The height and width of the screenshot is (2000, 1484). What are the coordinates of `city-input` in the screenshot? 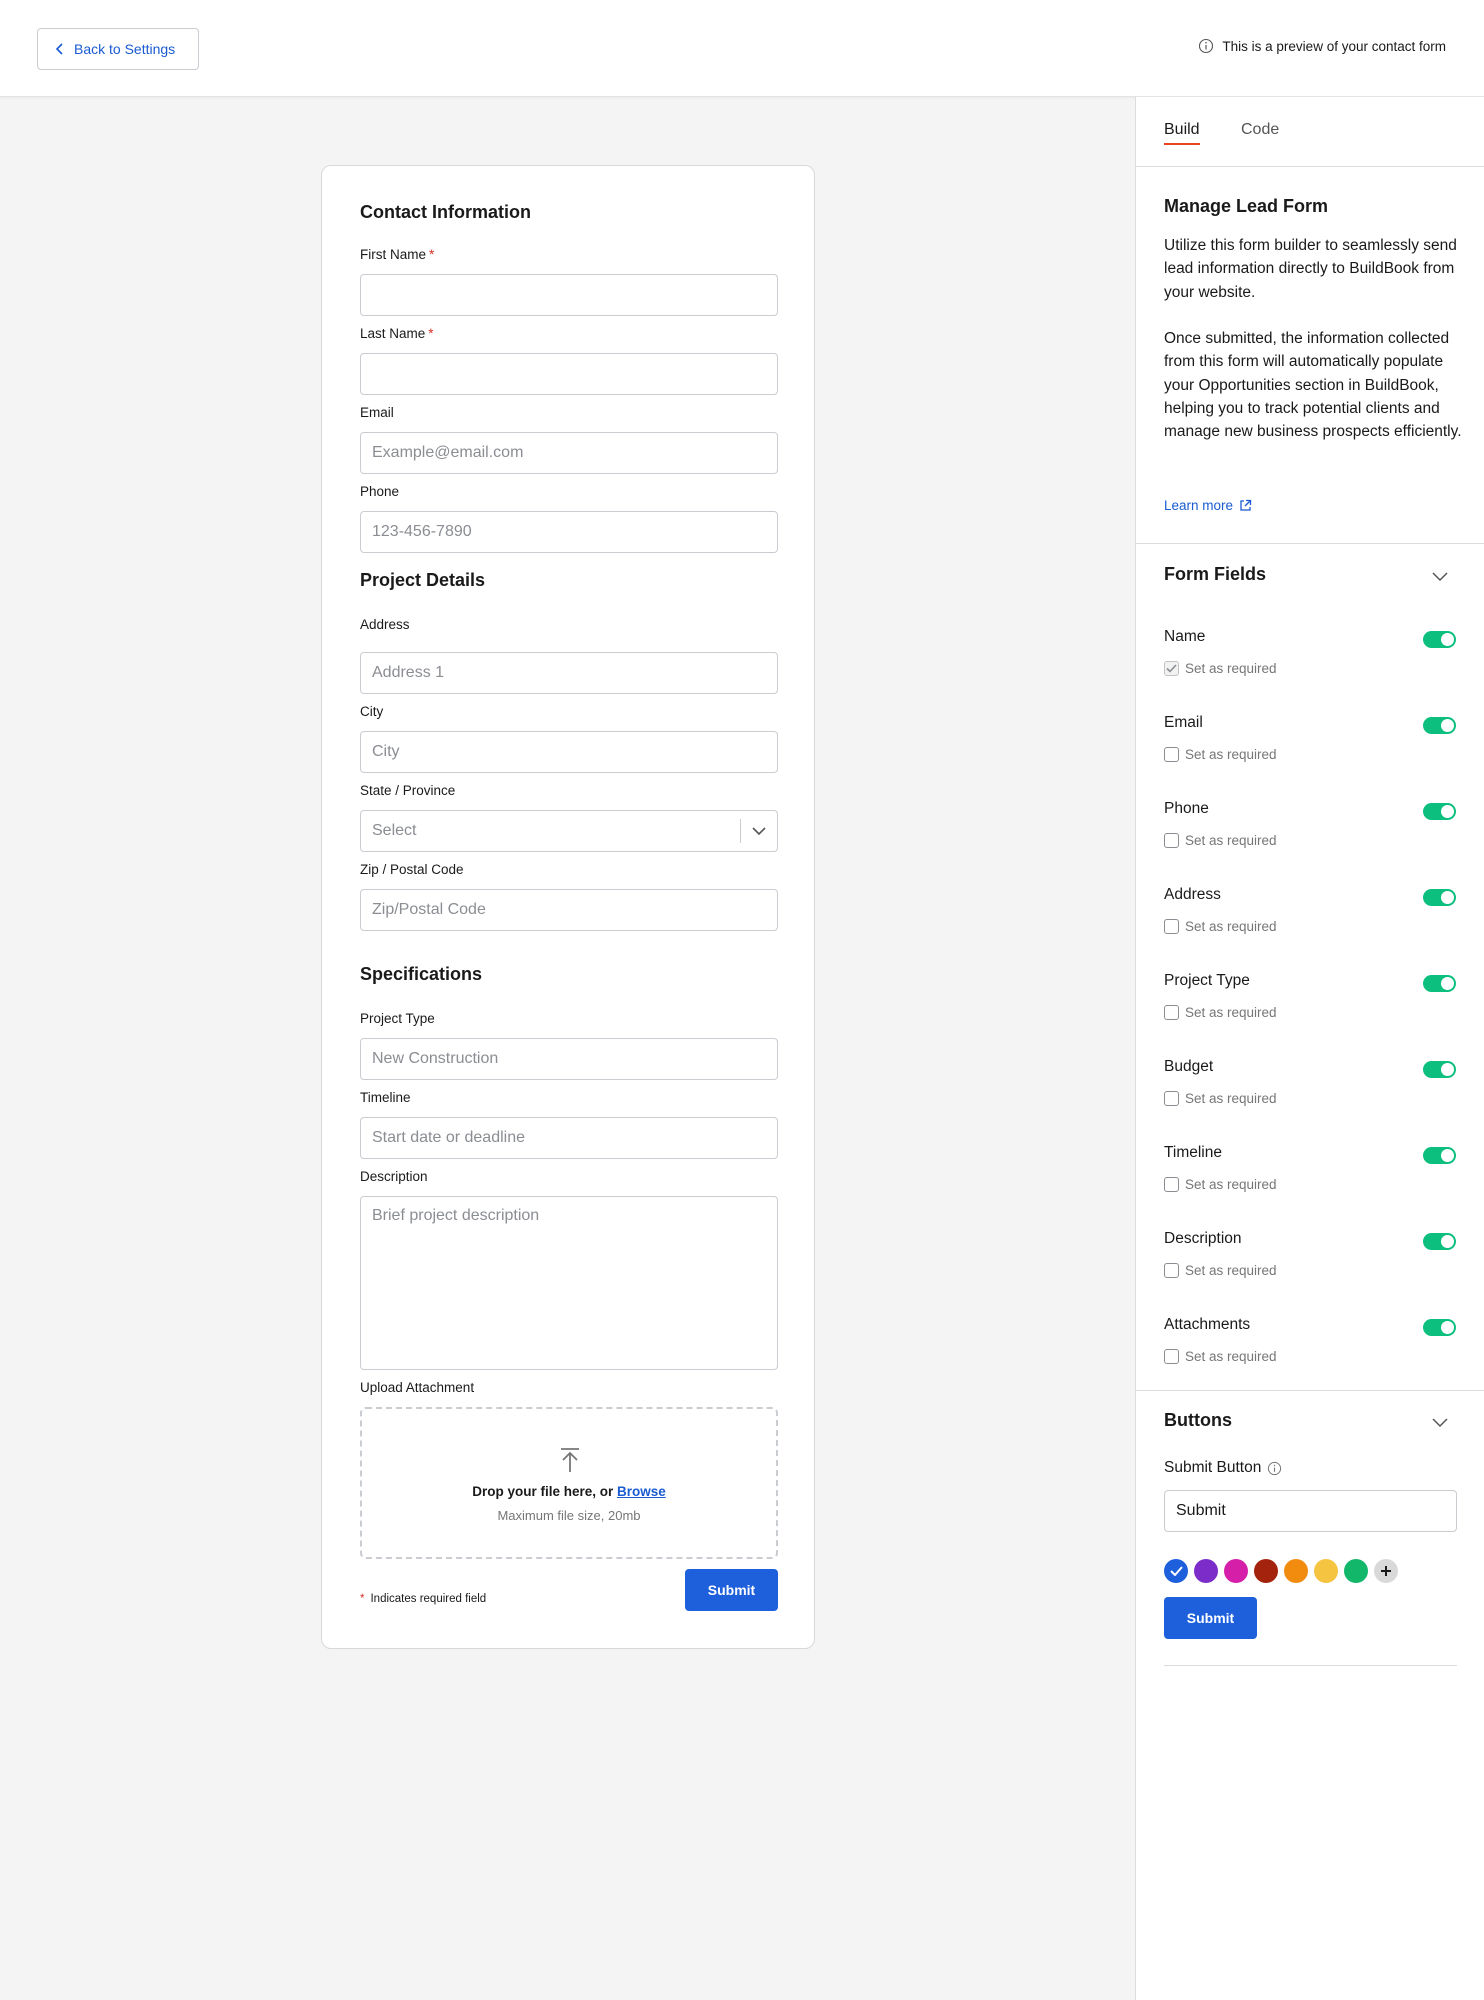 It's located at (569, 752).